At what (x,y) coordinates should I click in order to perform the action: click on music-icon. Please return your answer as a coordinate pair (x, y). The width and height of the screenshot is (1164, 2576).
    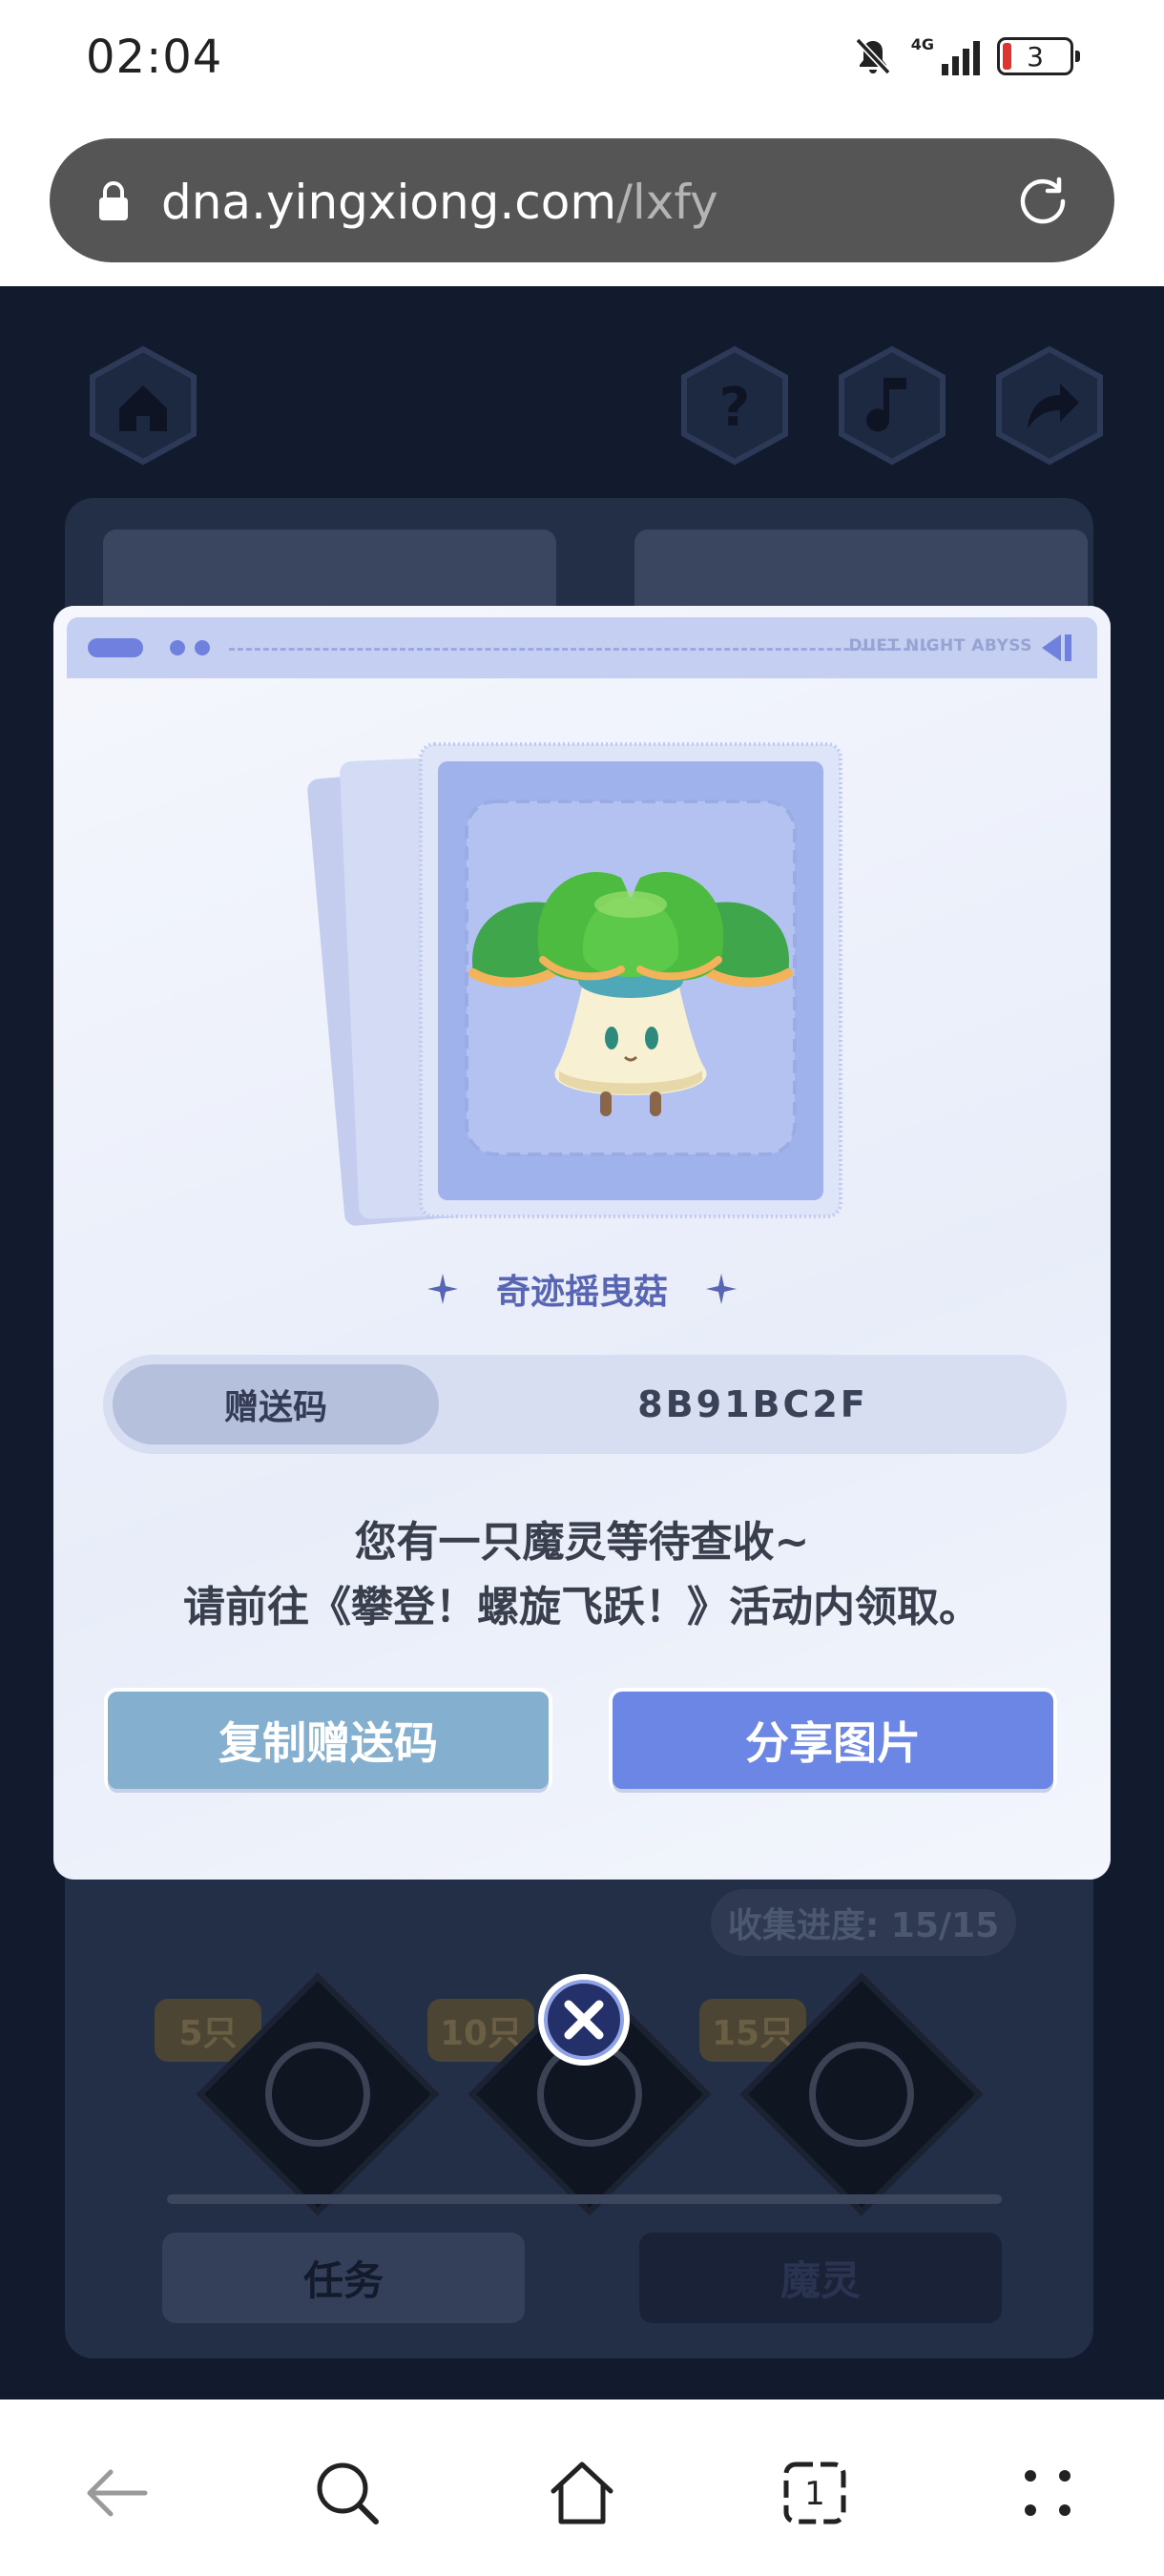
    Looking at the image, I should click on (892, 405).